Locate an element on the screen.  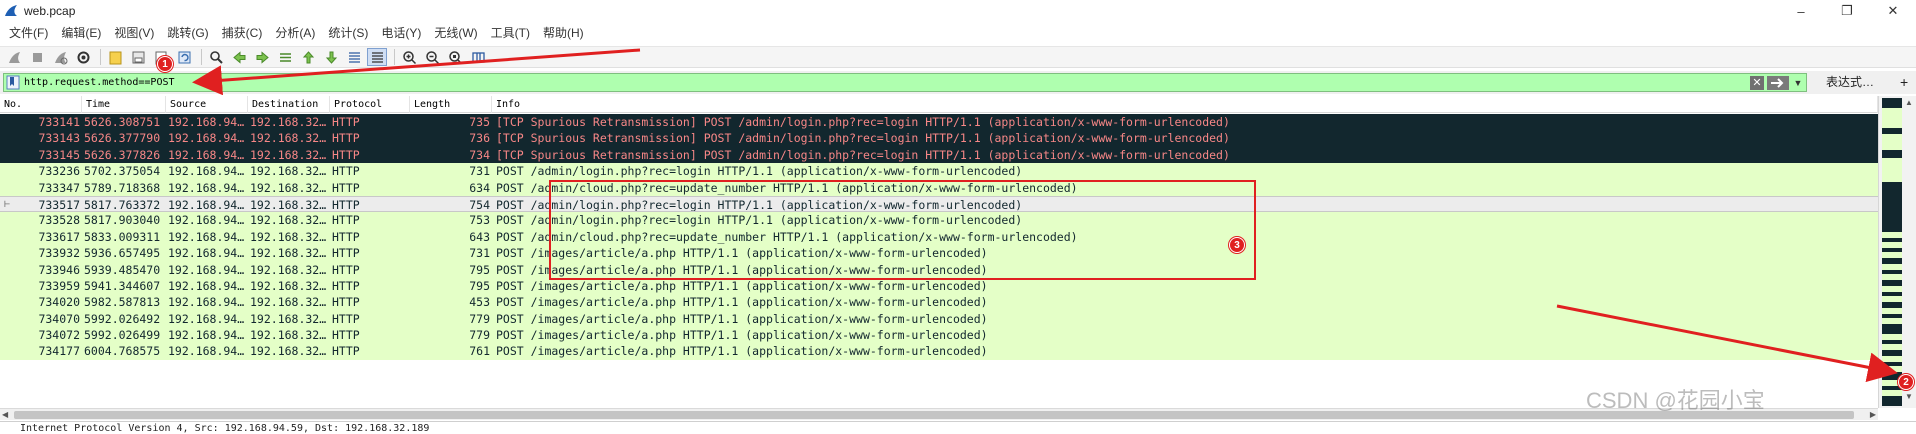
filter-bookmark-icon is located at coordinates (13, 82).